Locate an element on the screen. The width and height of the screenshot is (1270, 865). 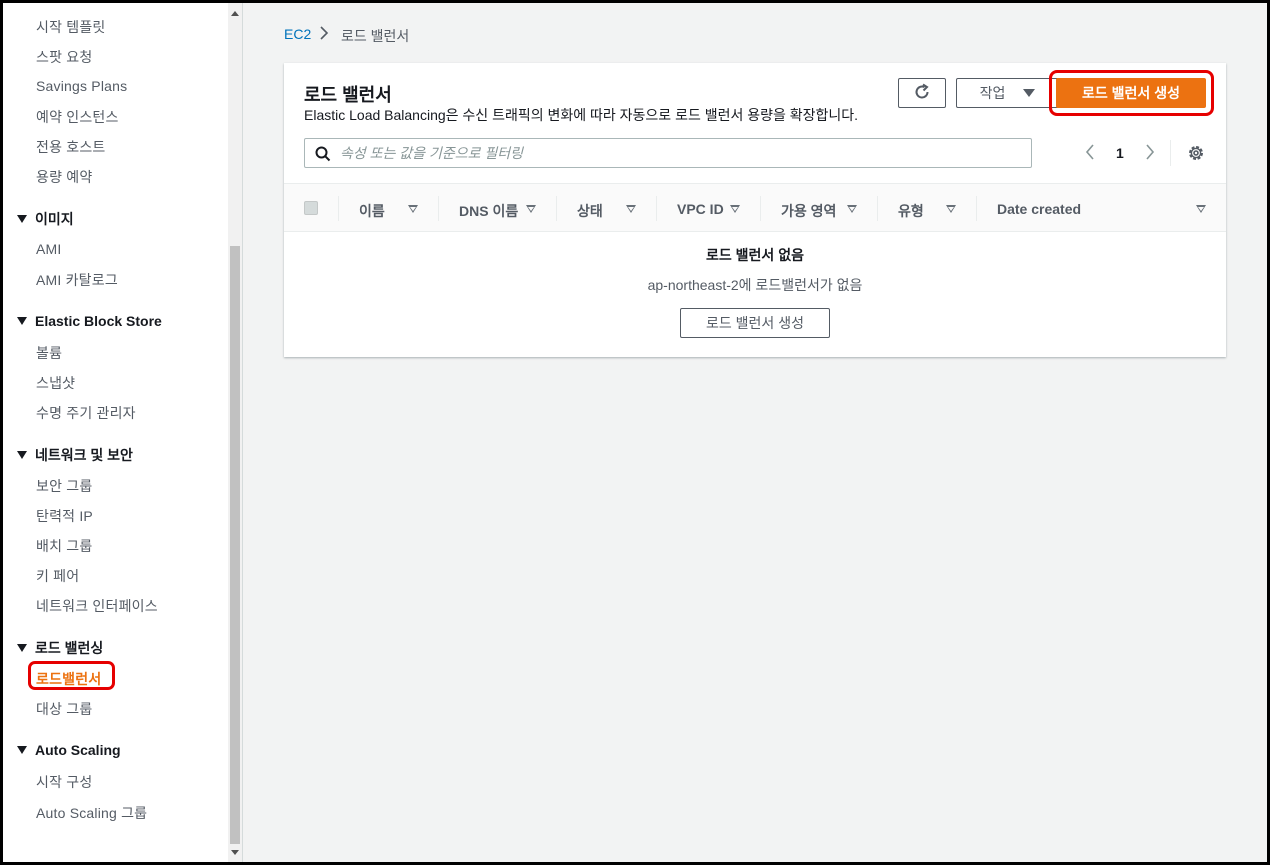
column-dns-name: DNS 이름 is located at coordinates (488, 211).